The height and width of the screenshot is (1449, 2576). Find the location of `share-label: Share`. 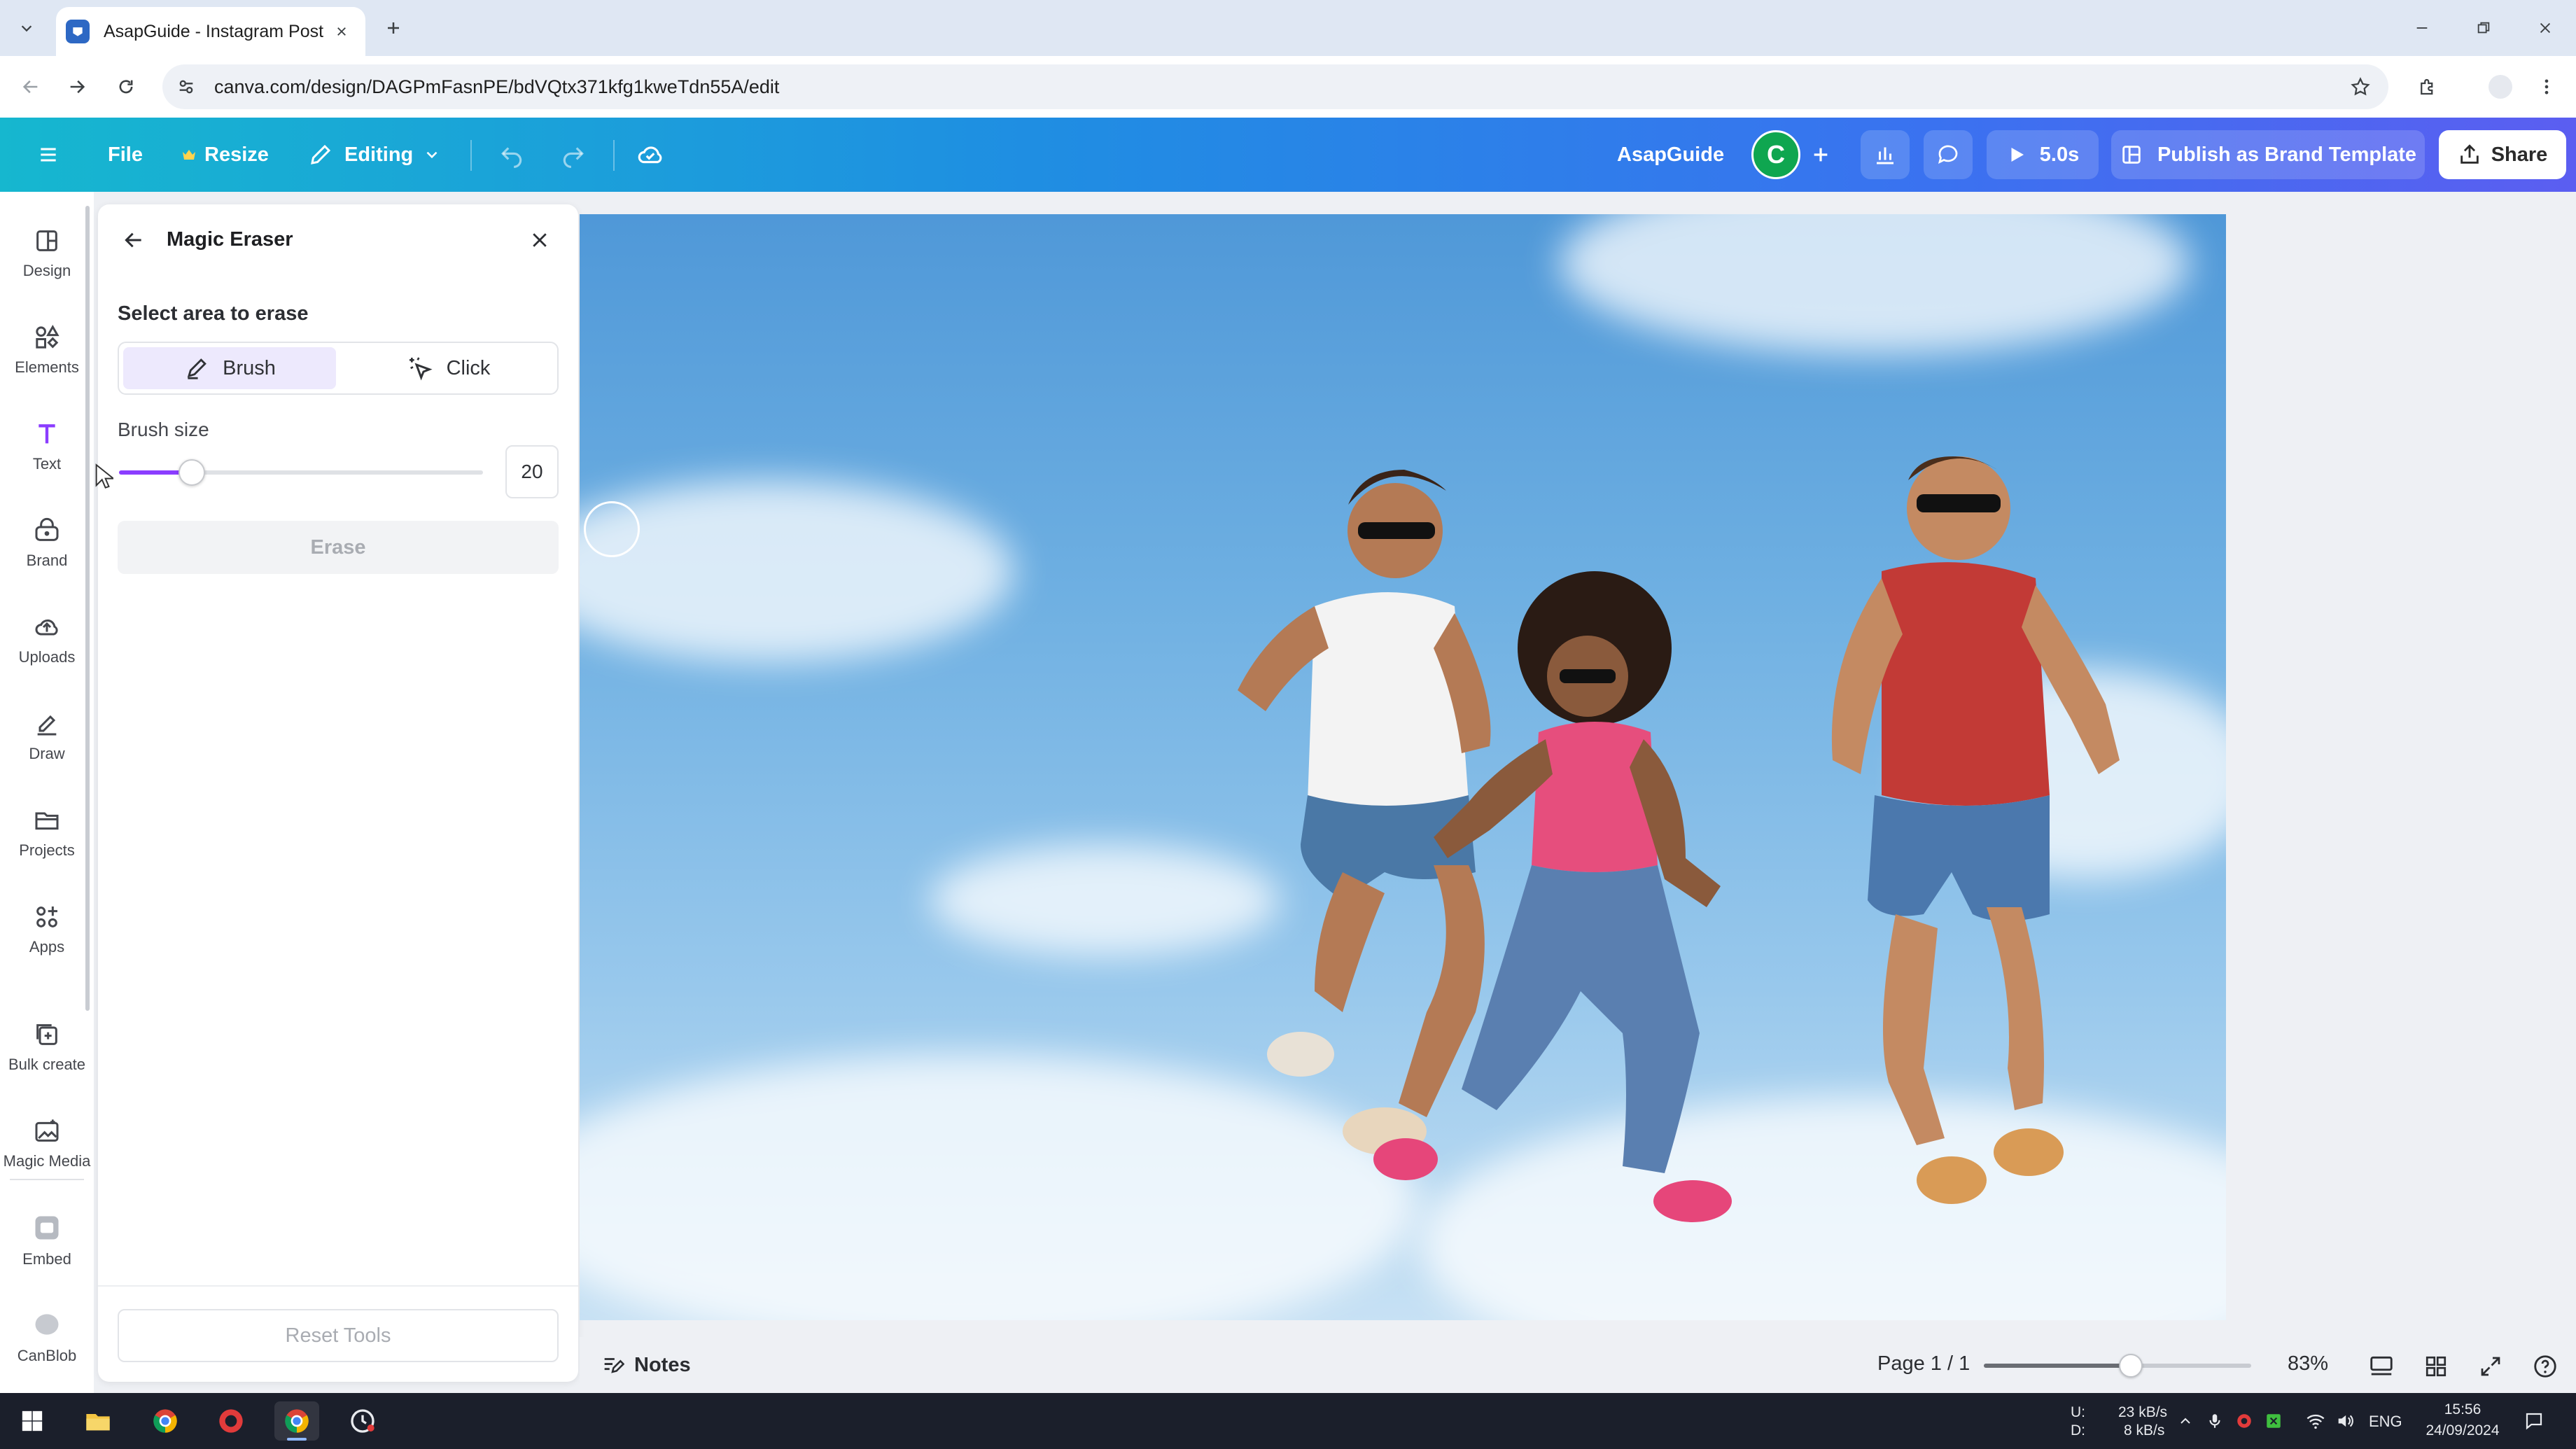

share-label: Share is located at coordinates (2519, 154).